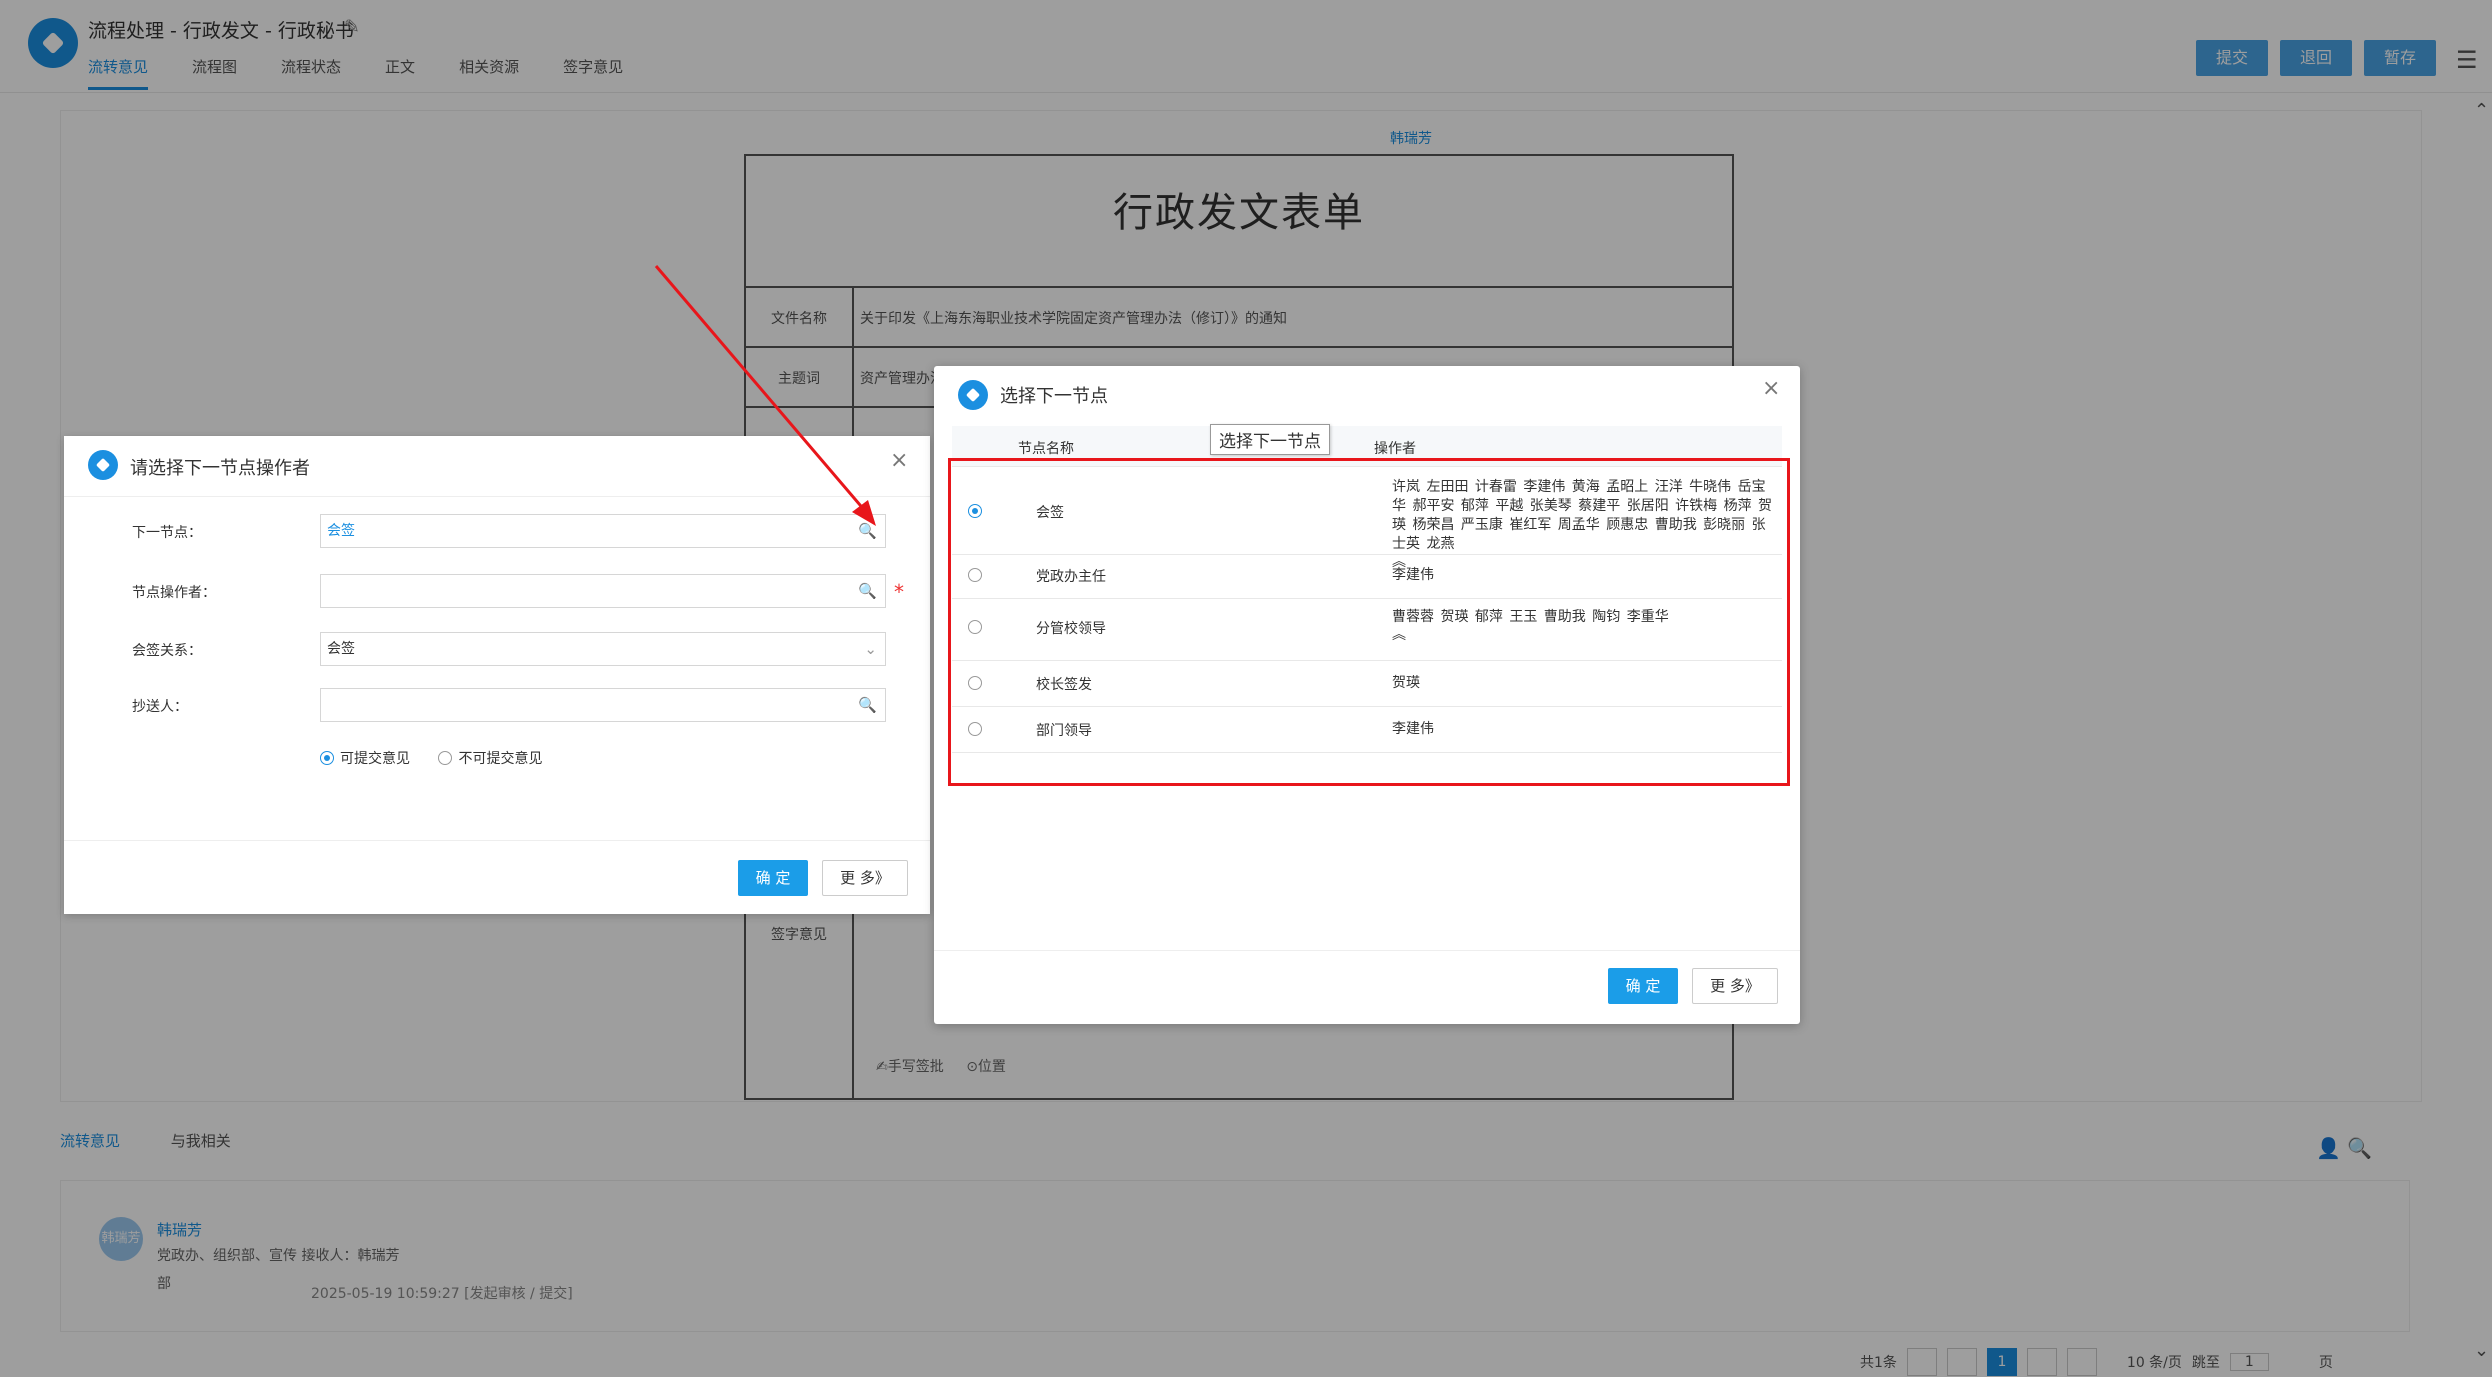 The width and height of the screenshot is (2492, 1377). I want to click on radio-label: 不可提交意见, so click(500, 759).